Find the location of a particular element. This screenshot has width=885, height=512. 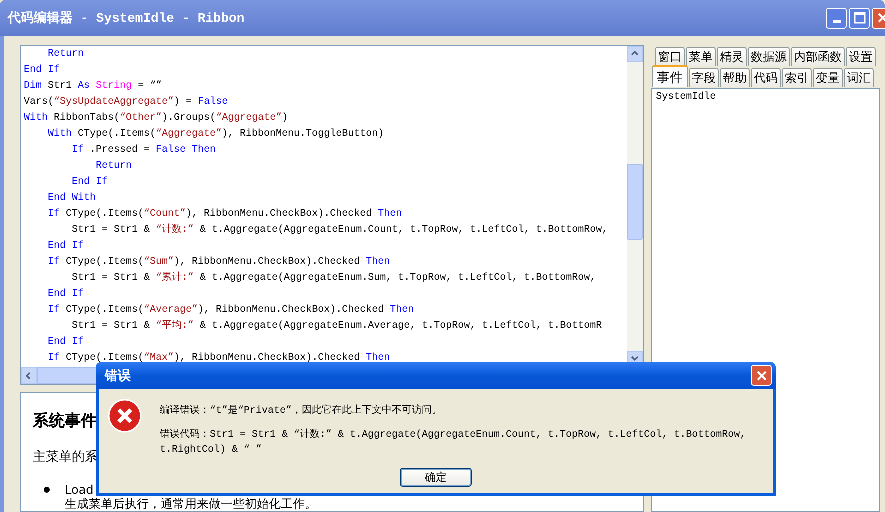

maximize-icon is located at coordinates (860, 18).